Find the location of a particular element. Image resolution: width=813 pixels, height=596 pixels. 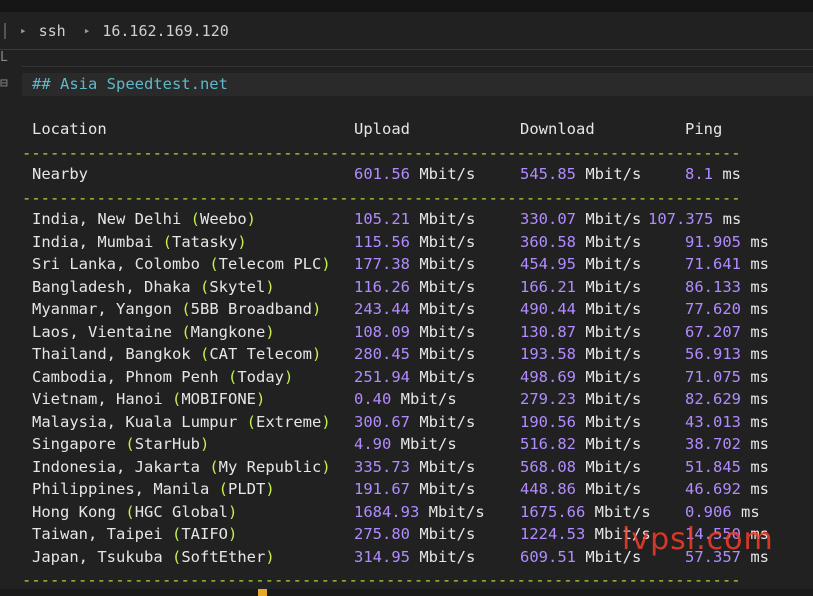

row-ping: 82.629 ms is located at coordinates (727, 399).